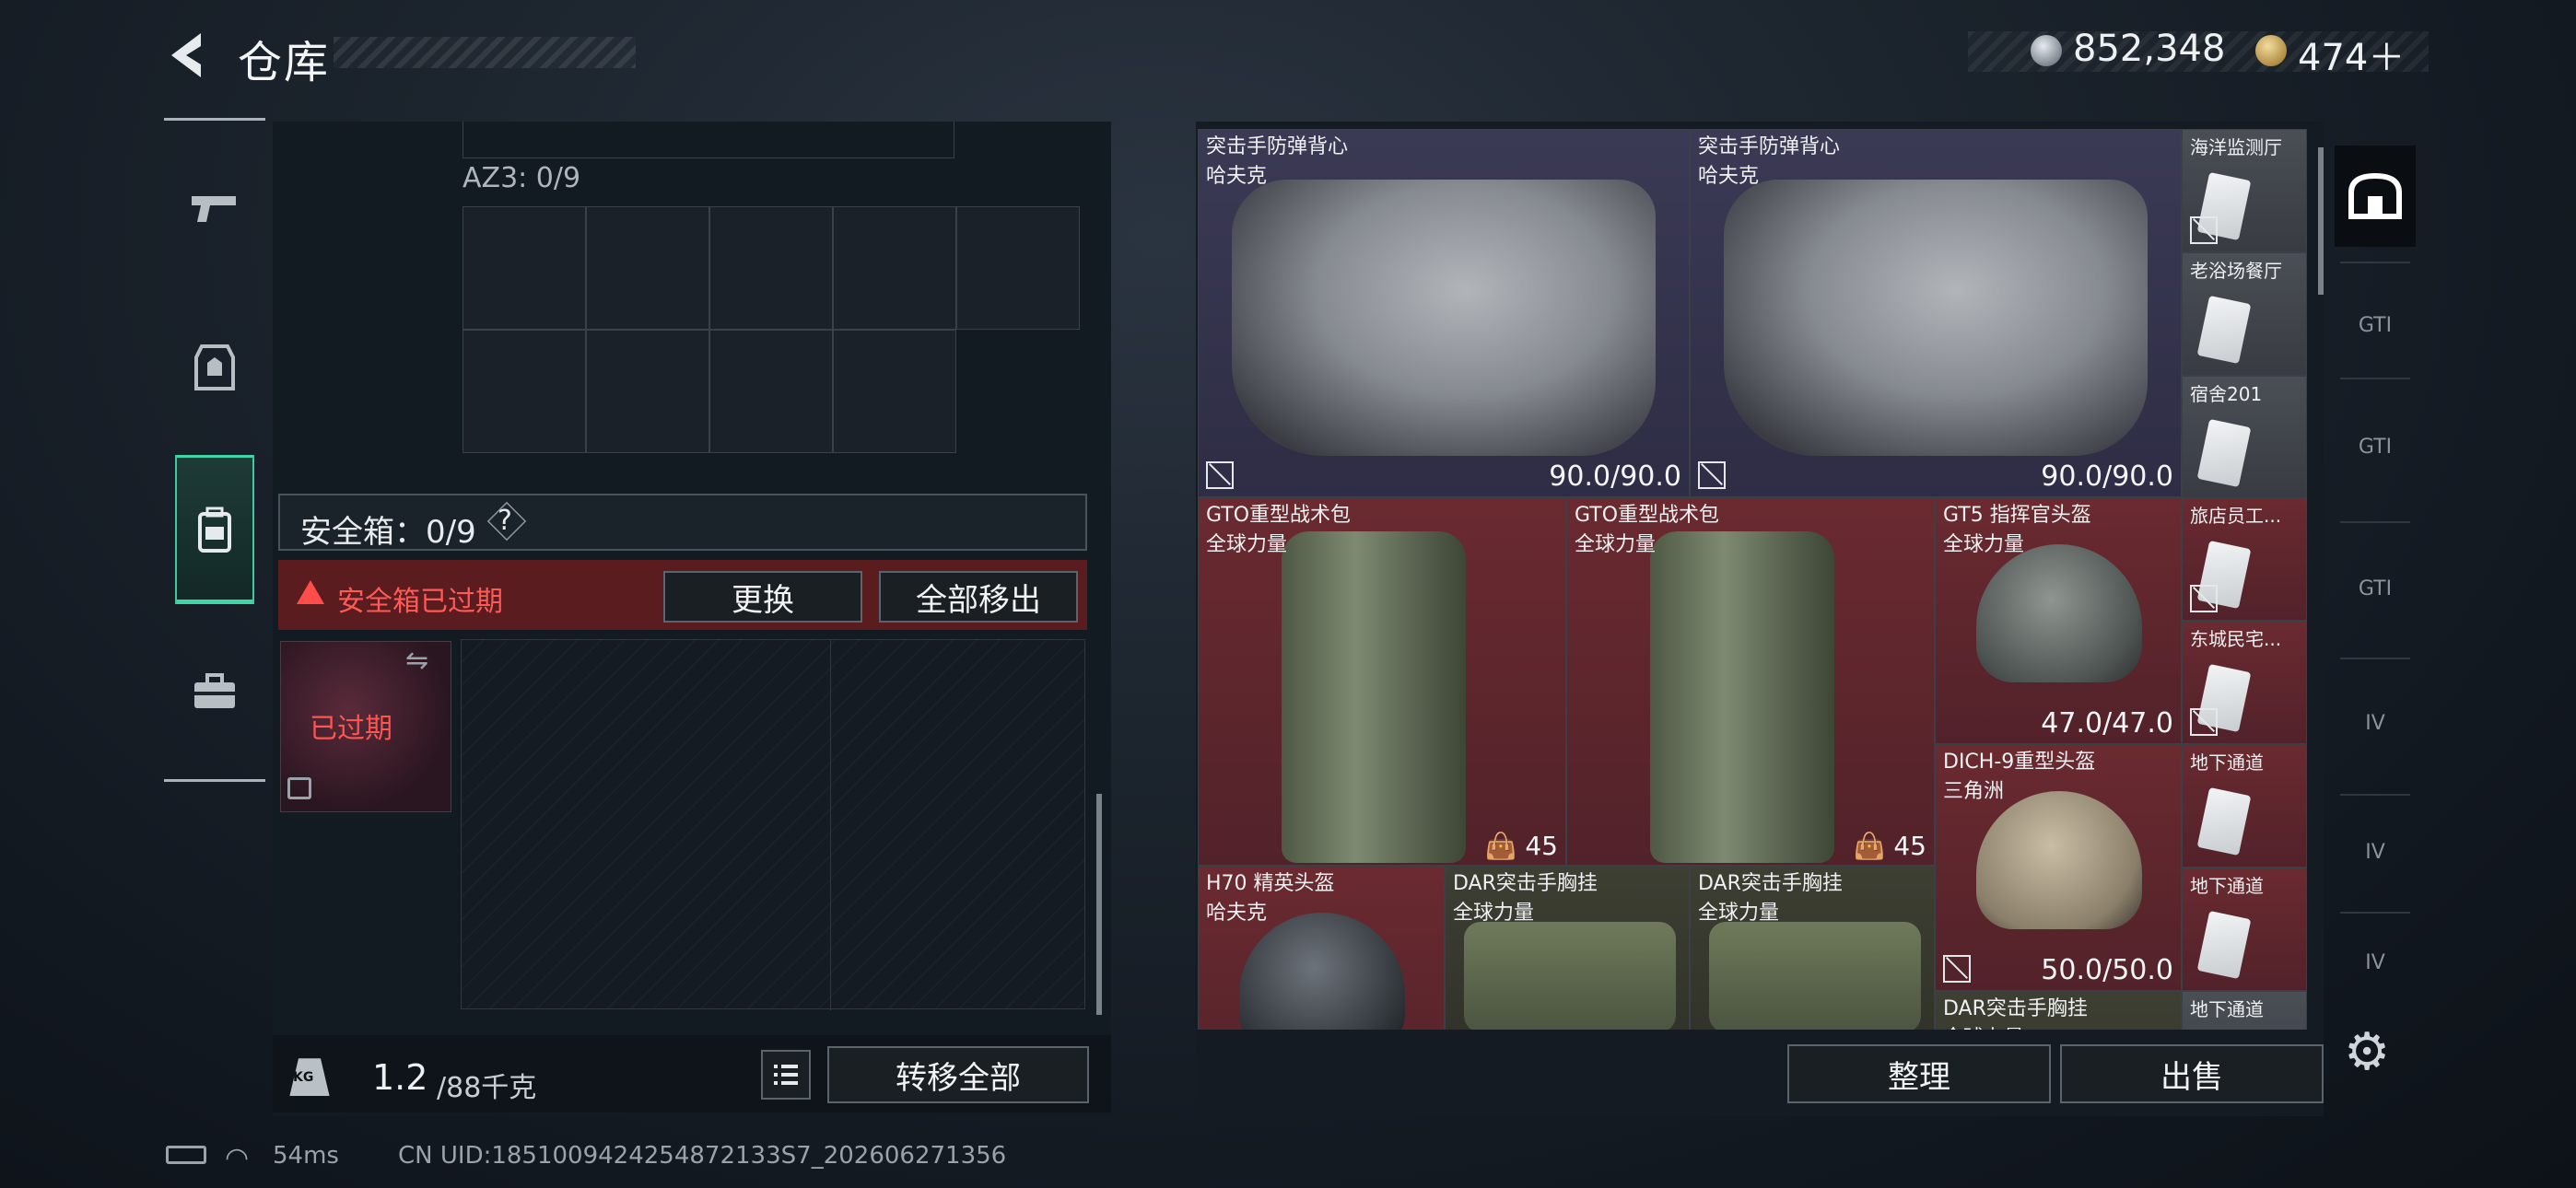  What do you see at coordinates (1890, 846) in the screenshot?
I see `item-capacity: 👜 45` at bounding box center [1890, 846].